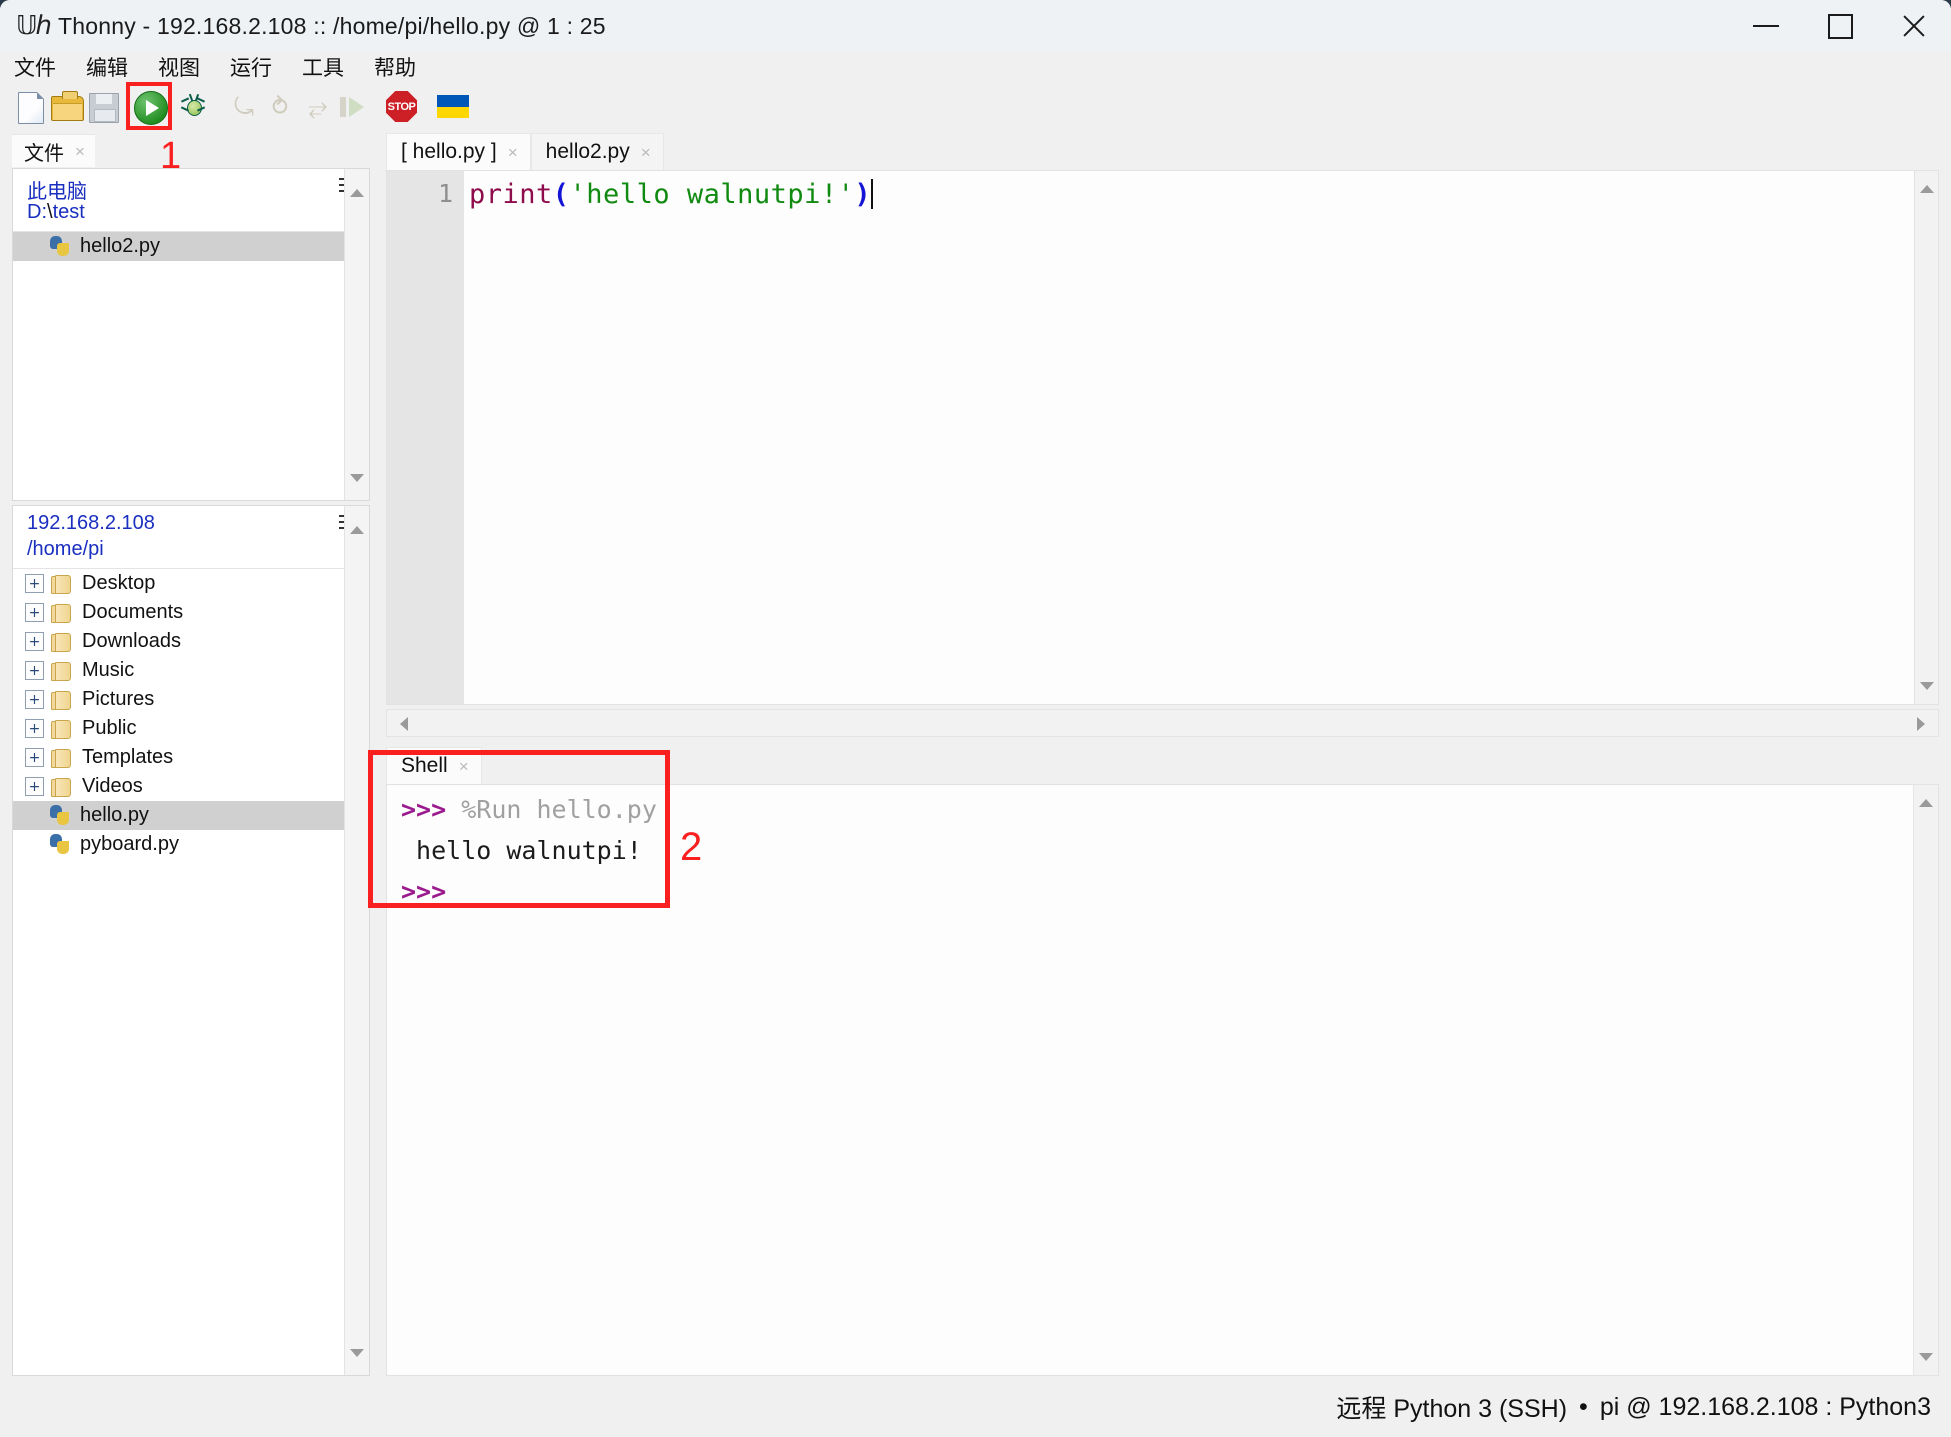 The height and width of the screenshot is (1437, 1951). I want to click on list-item: + Videos, so click(191, 786).